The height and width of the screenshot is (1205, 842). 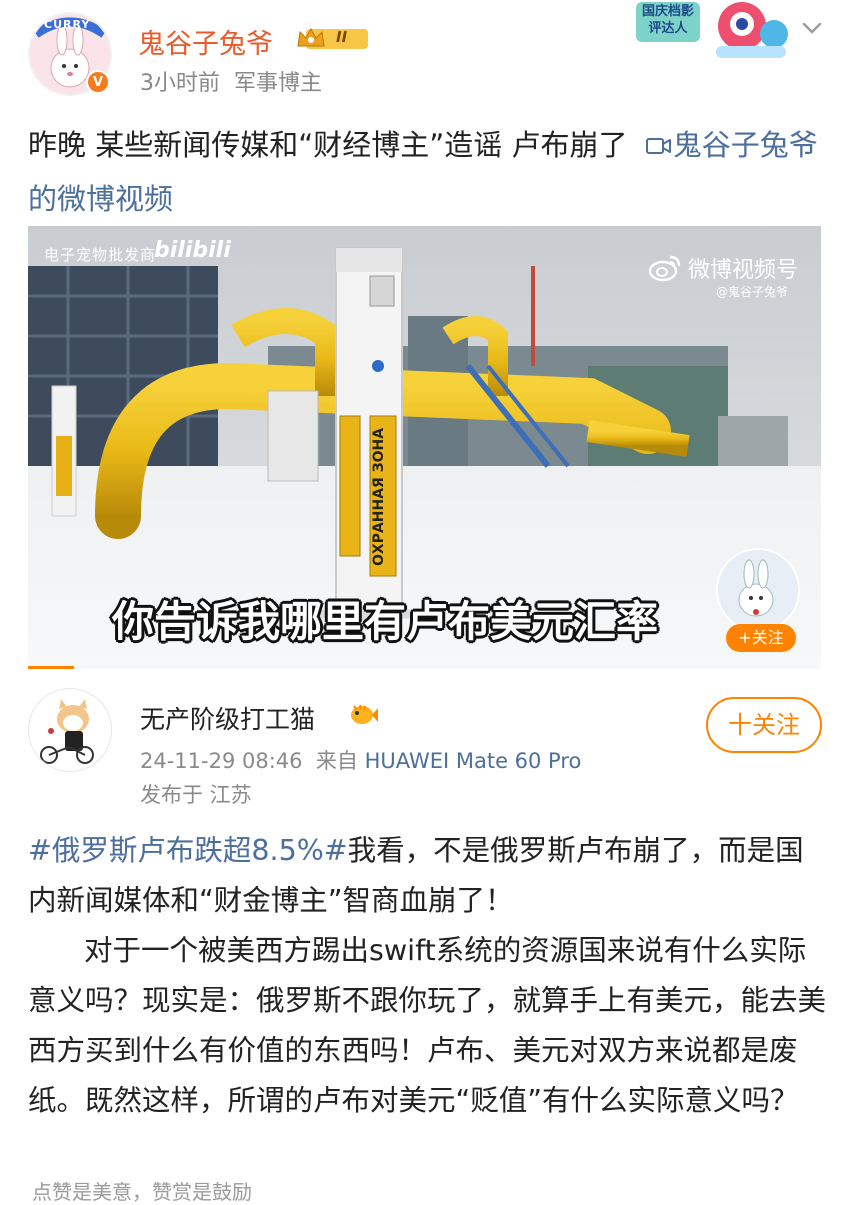 I want to click on post2-device: HUAWEI Mate 60 Pro, so click(x=473, y=761).